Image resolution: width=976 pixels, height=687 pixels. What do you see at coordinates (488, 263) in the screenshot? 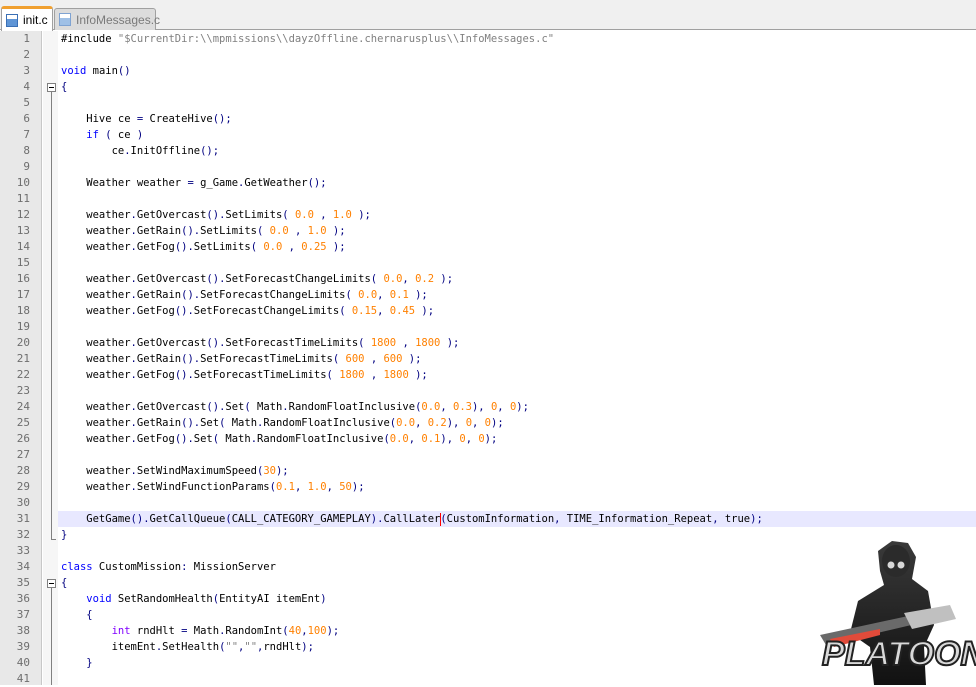
I see `code-line: 15` at bounding box center [488, 263].